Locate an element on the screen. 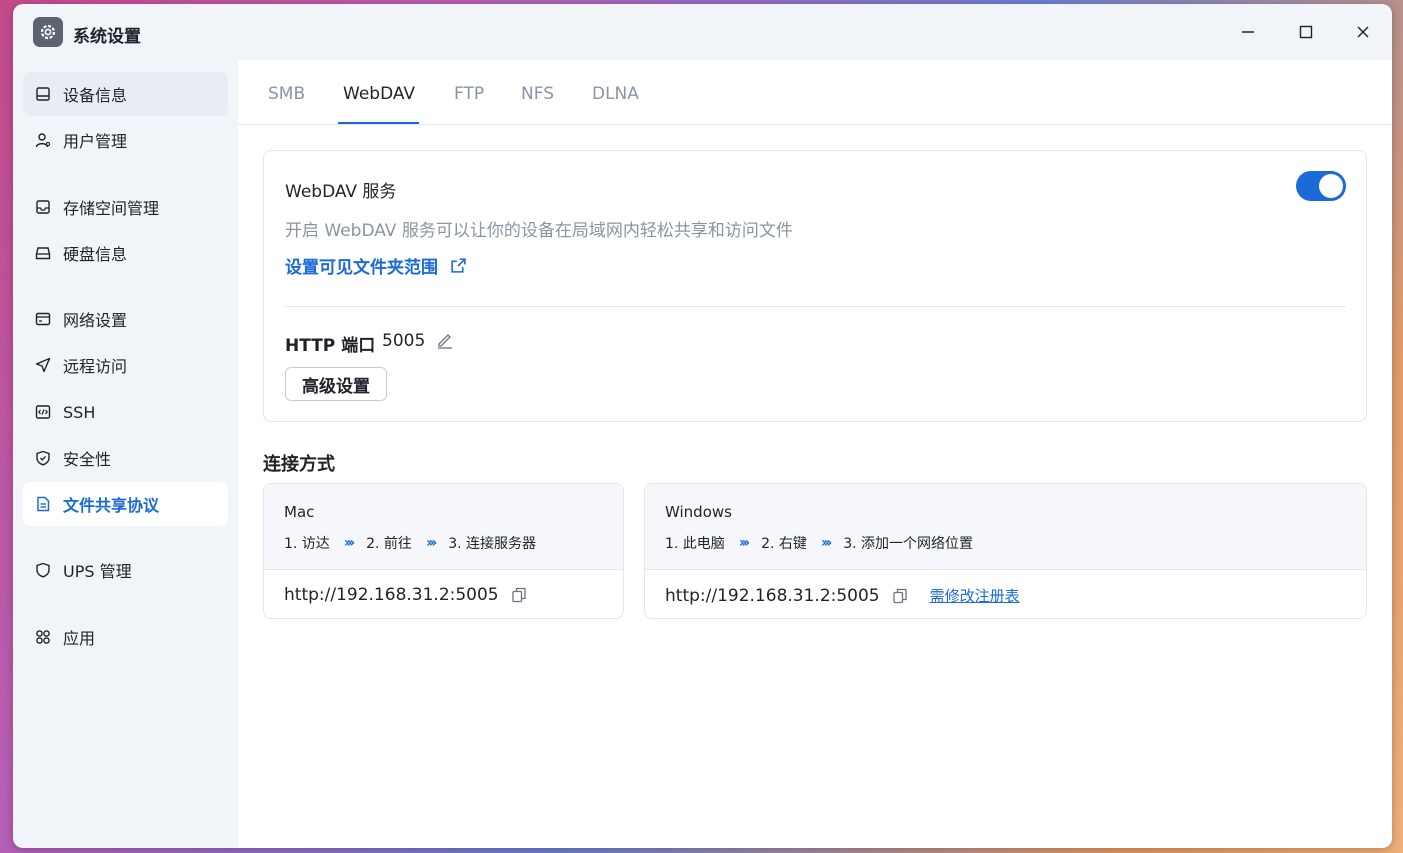 The image size is (1403, 853). mac-url-row: http://192.168.31.2:5005 is located at coordinates (405, 595).